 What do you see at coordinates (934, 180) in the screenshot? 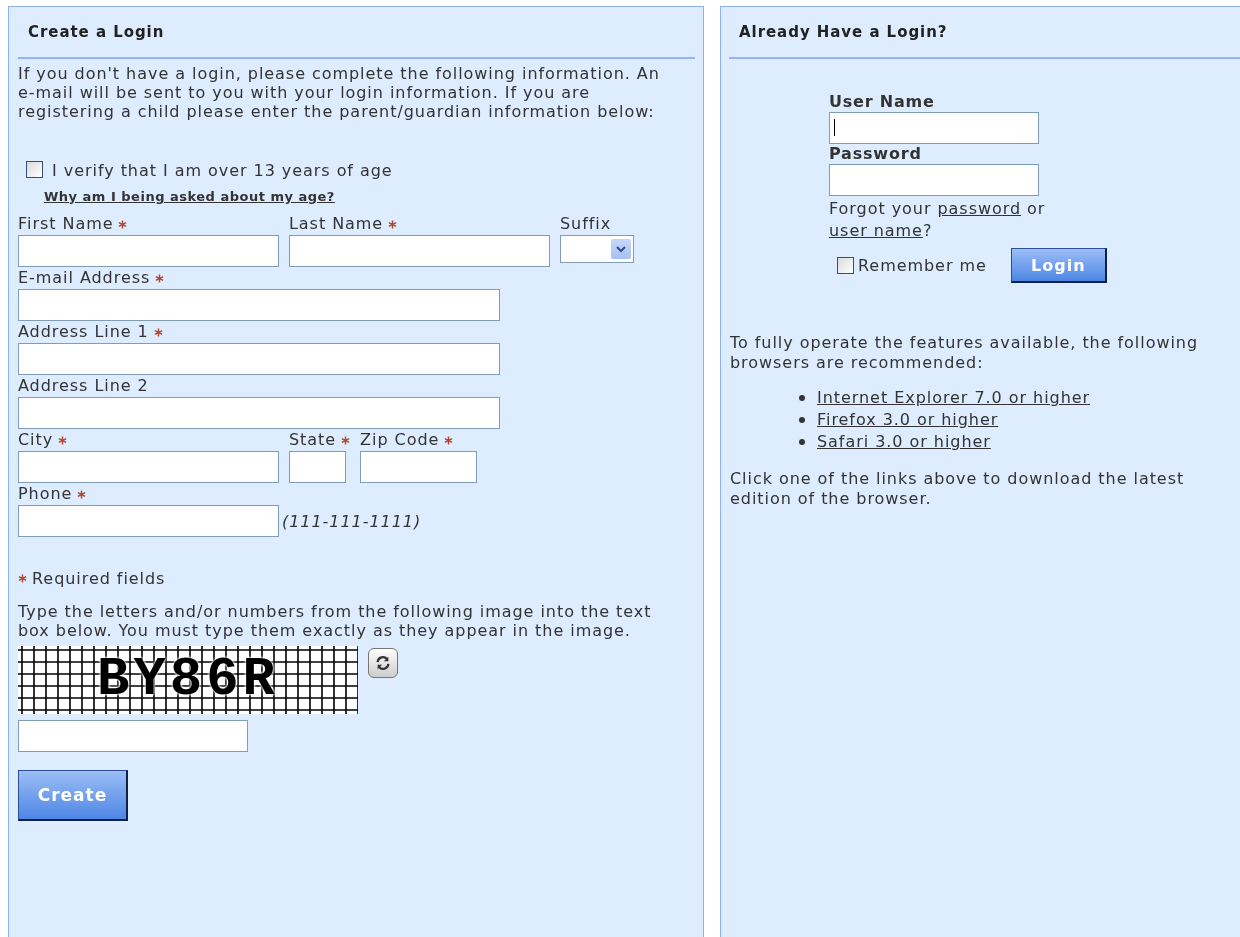
I see `password-input-field` at bounding box center [934, 180].